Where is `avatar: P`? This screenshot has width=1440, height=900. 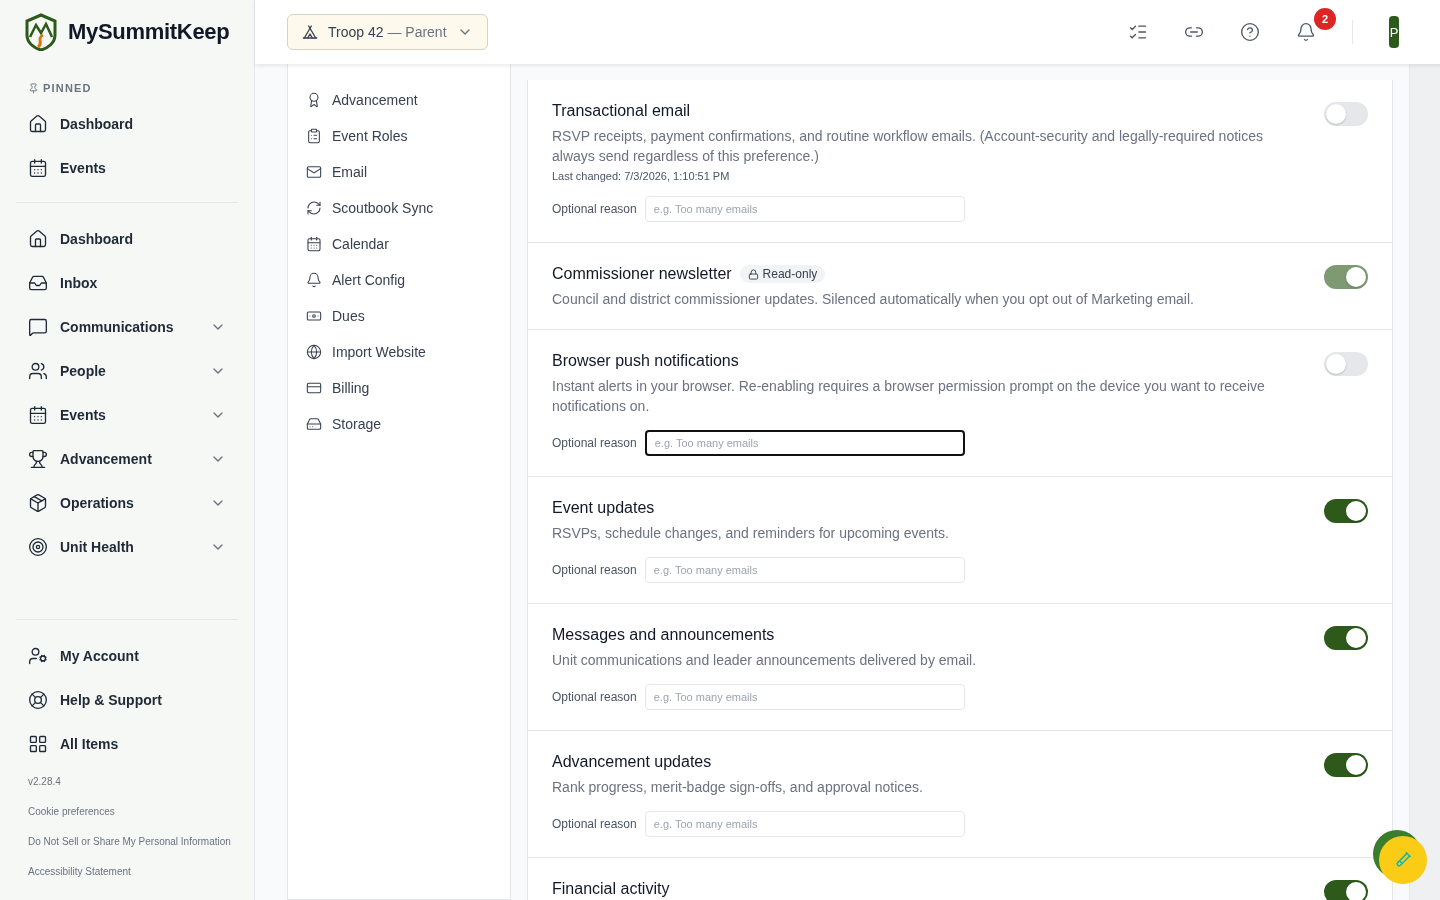 avatar: P is located at coordinates (1394, 32).